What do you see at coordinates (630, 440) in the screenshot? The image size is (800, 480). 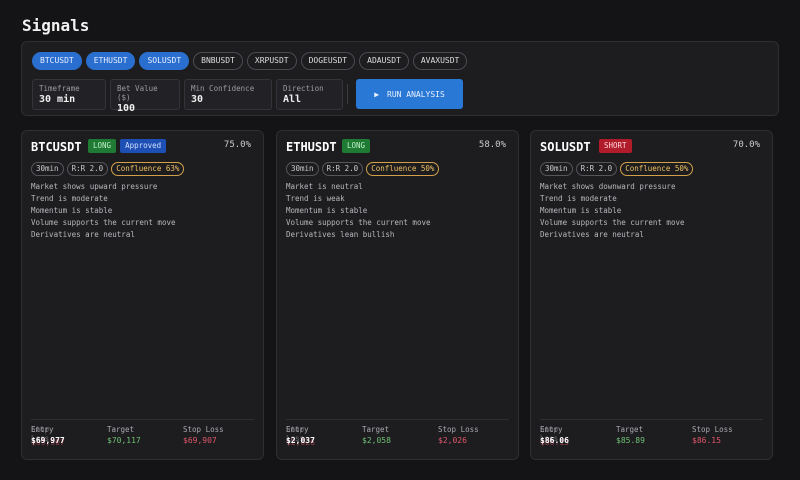 I see `target-value: $85.89` at bounding box center [630, 440].